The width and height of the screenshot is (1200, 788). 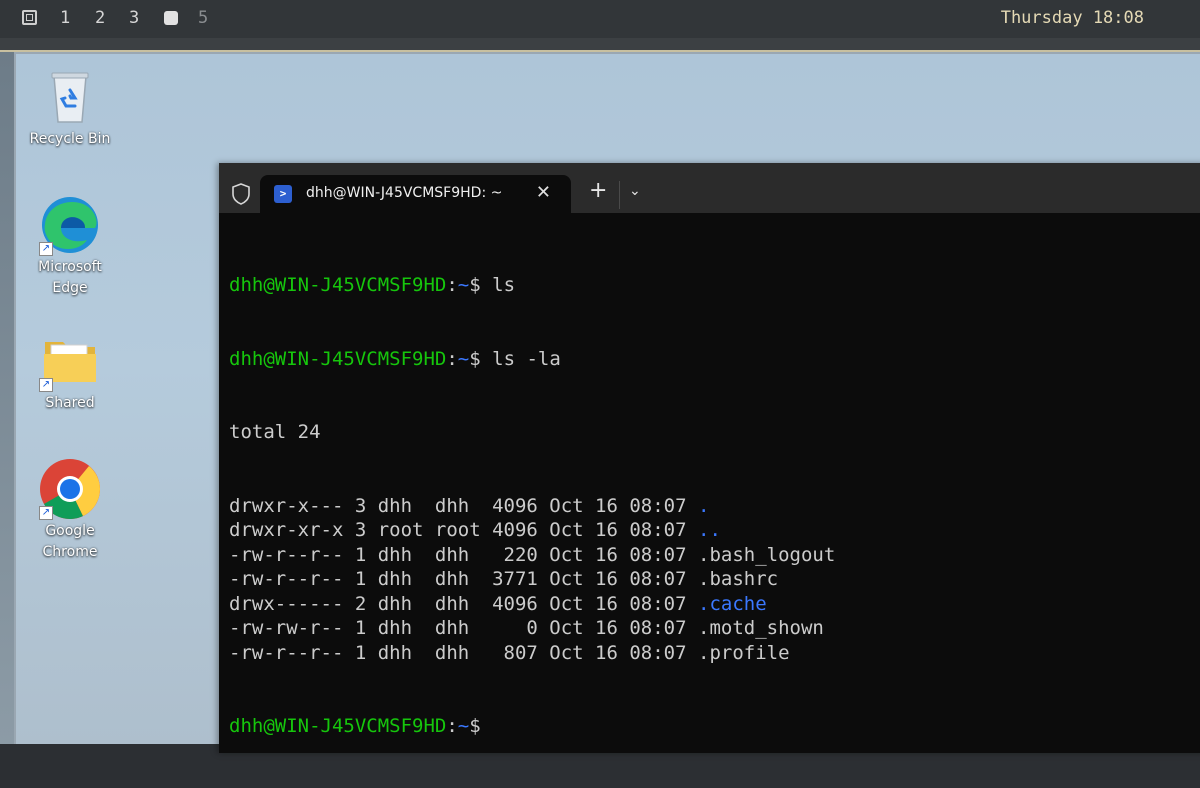 What do you see at coordinates (70, 288) in the screenshot?
I see `desktop-icon-label-line2: Edge` at bounding box center [70, 288].